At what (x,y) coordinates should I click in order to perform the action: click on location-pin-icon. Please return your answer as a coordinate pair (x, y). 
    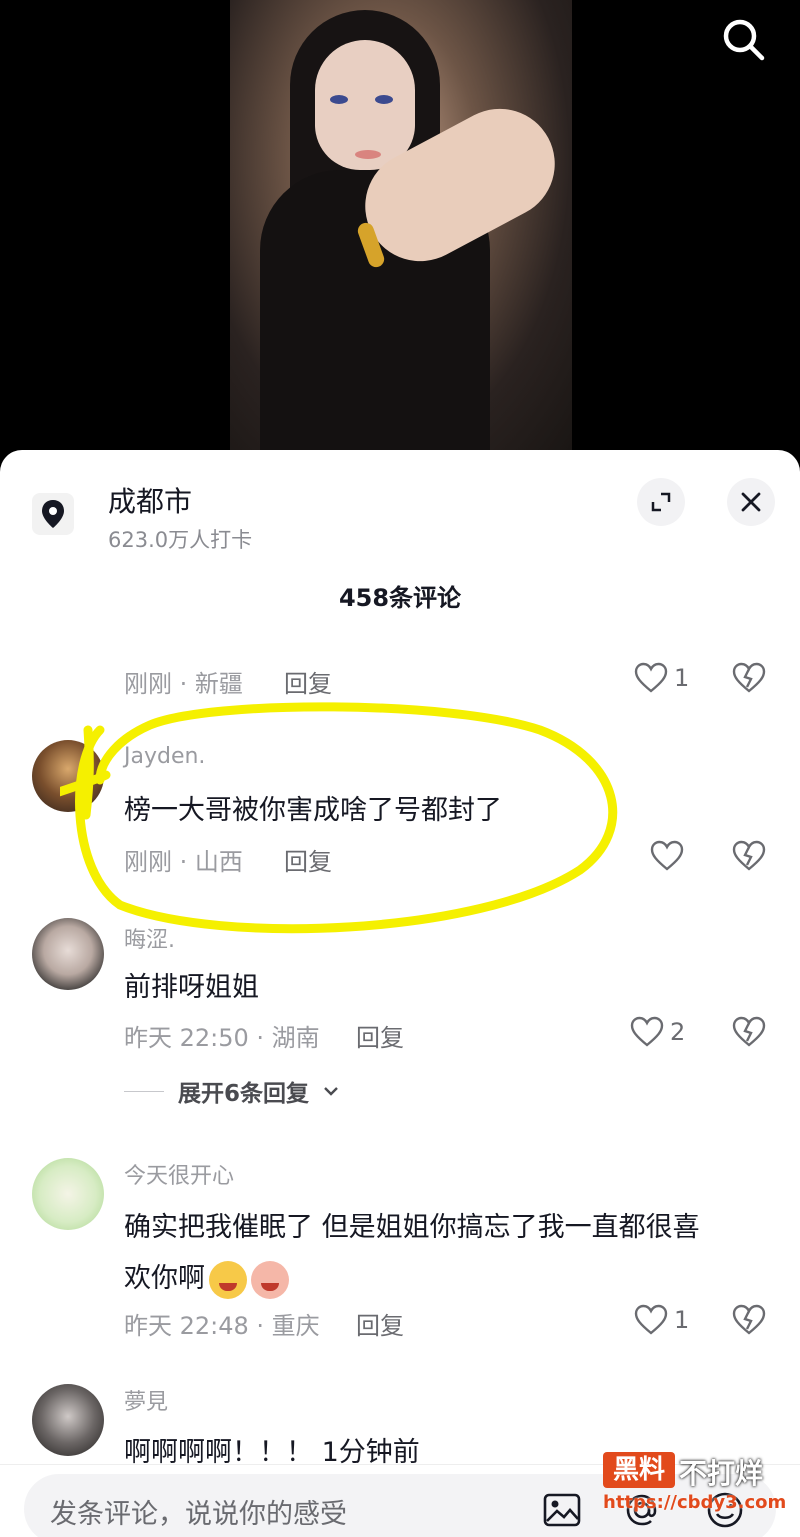
    Looking at the image, I should click on (53, 514).